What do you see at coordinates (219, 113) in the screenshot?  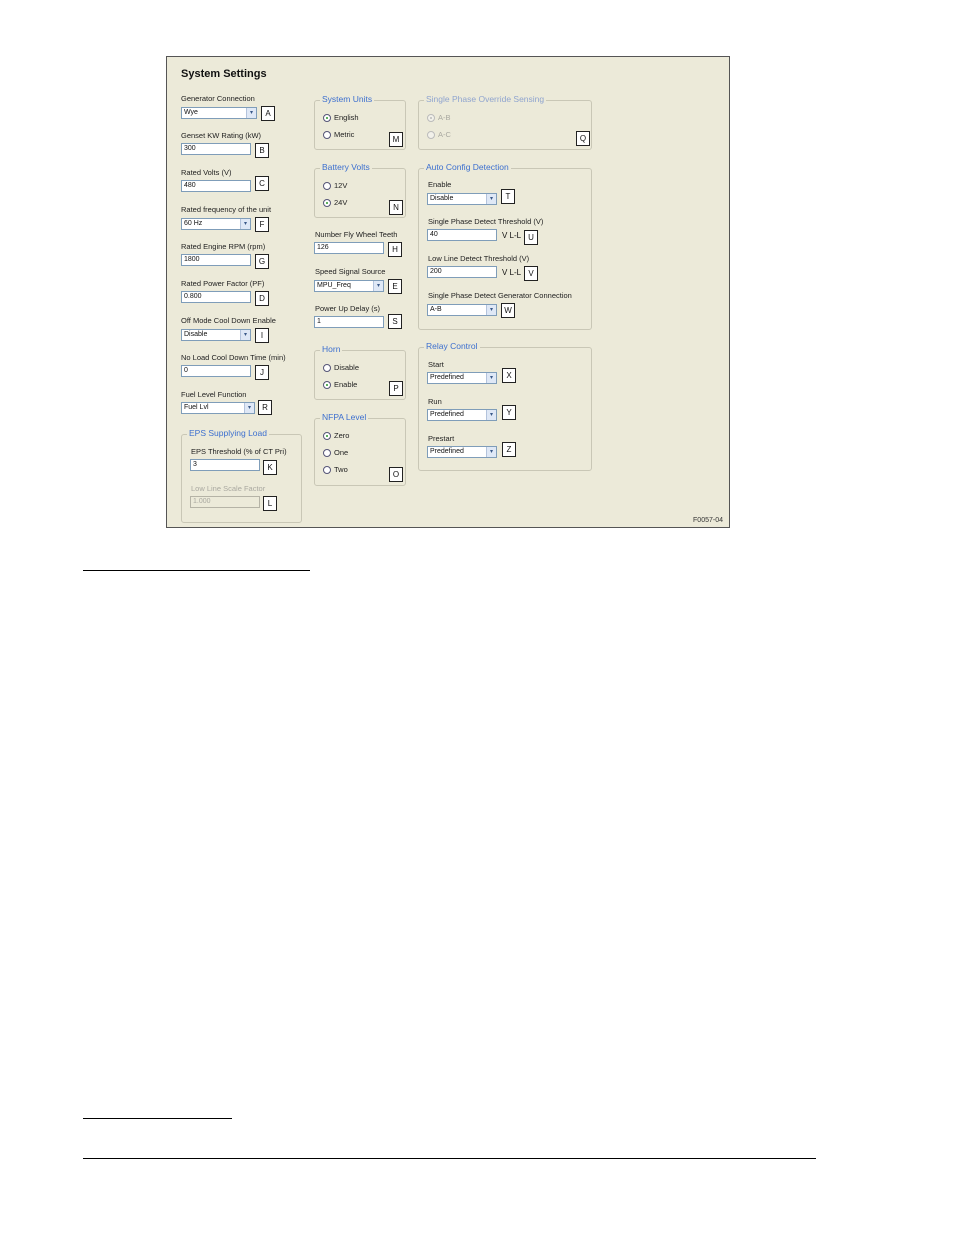 I see `generator-connection-select: Wye ▾` at bounding box center [219, 113].